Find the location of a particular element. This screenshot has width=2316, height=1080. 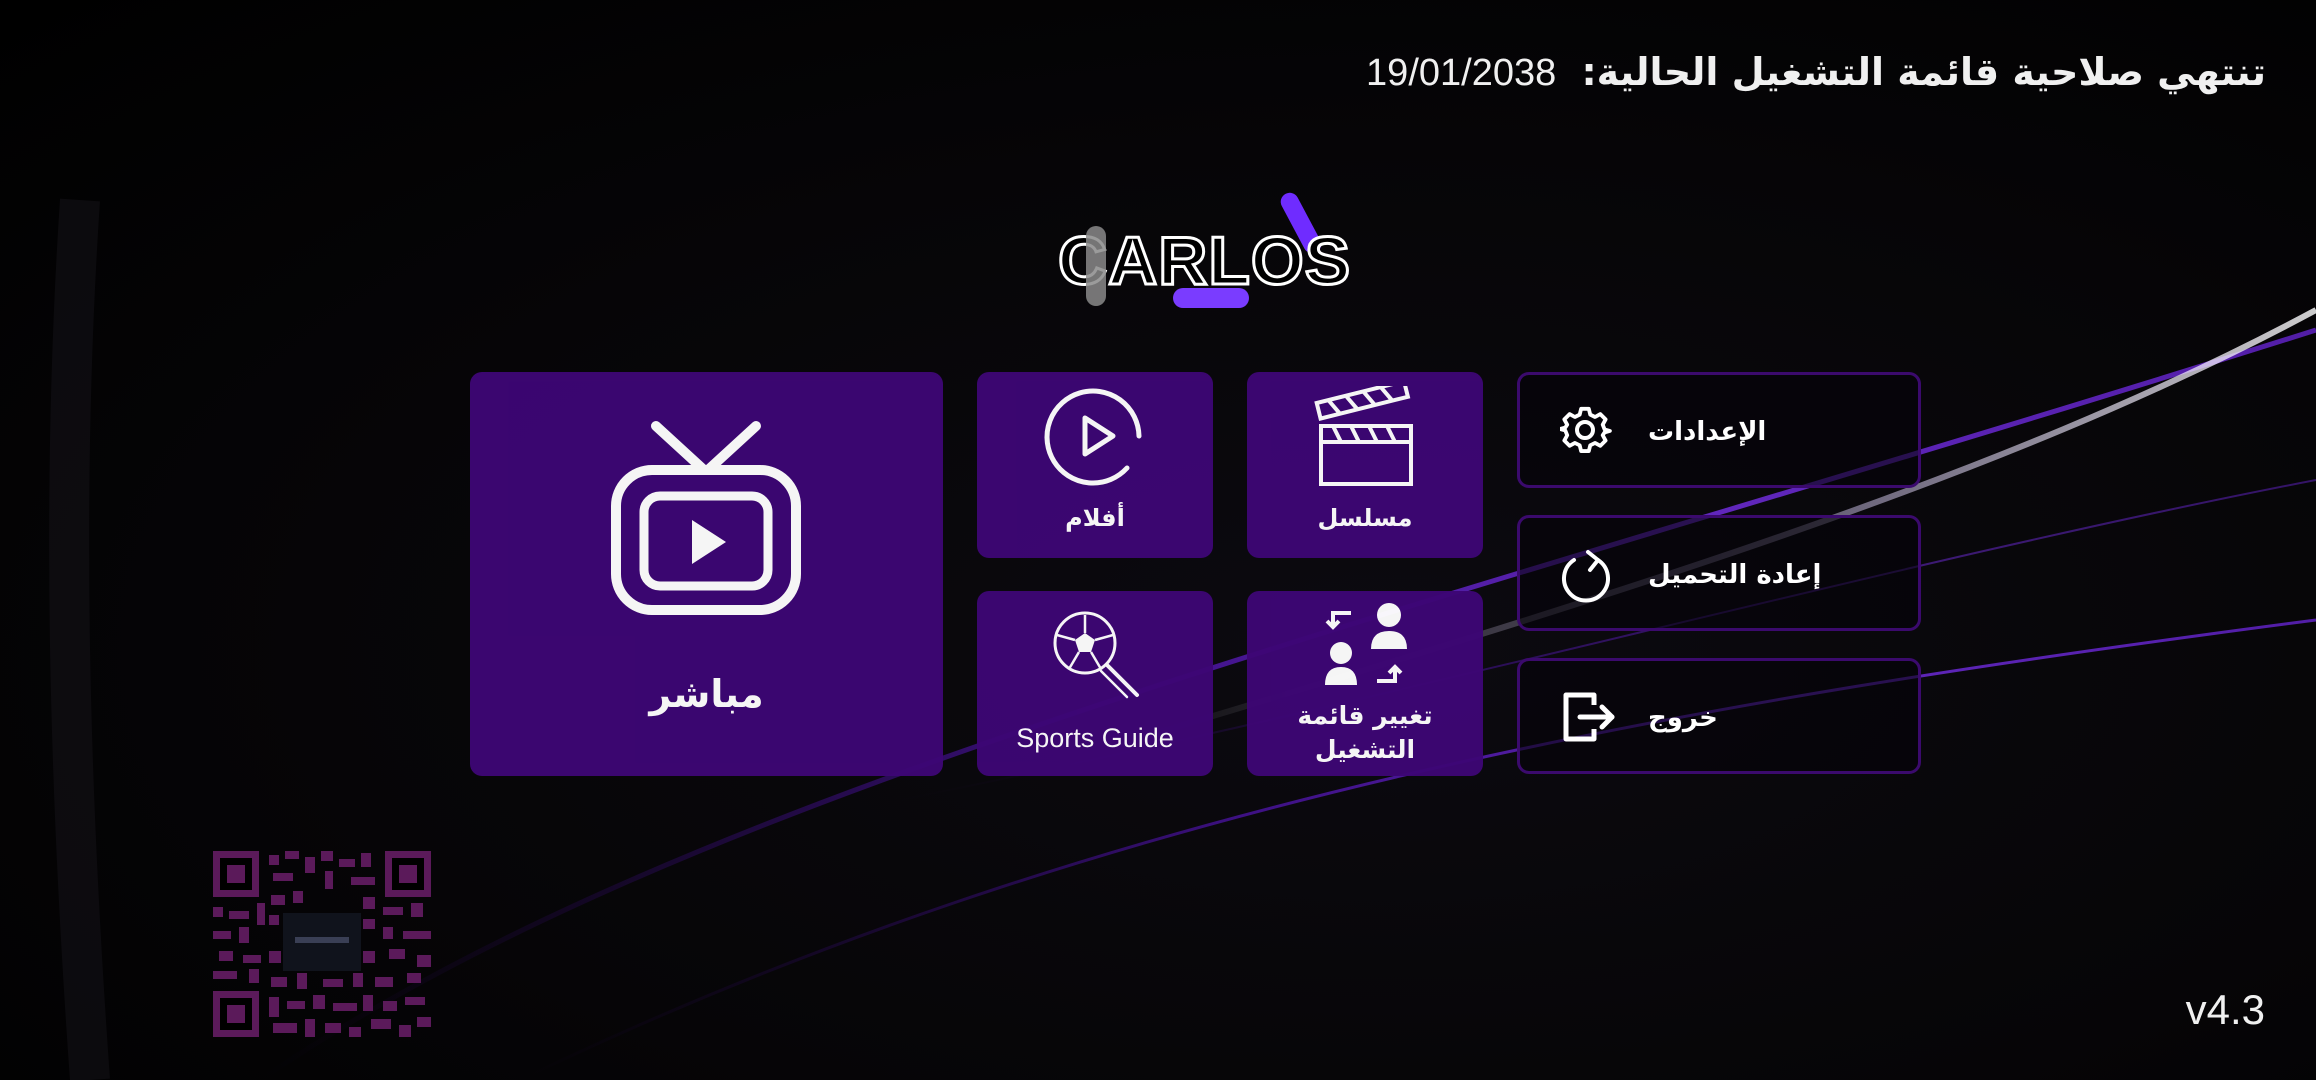

play-circle-icon is located at coordinates (1093, 437).